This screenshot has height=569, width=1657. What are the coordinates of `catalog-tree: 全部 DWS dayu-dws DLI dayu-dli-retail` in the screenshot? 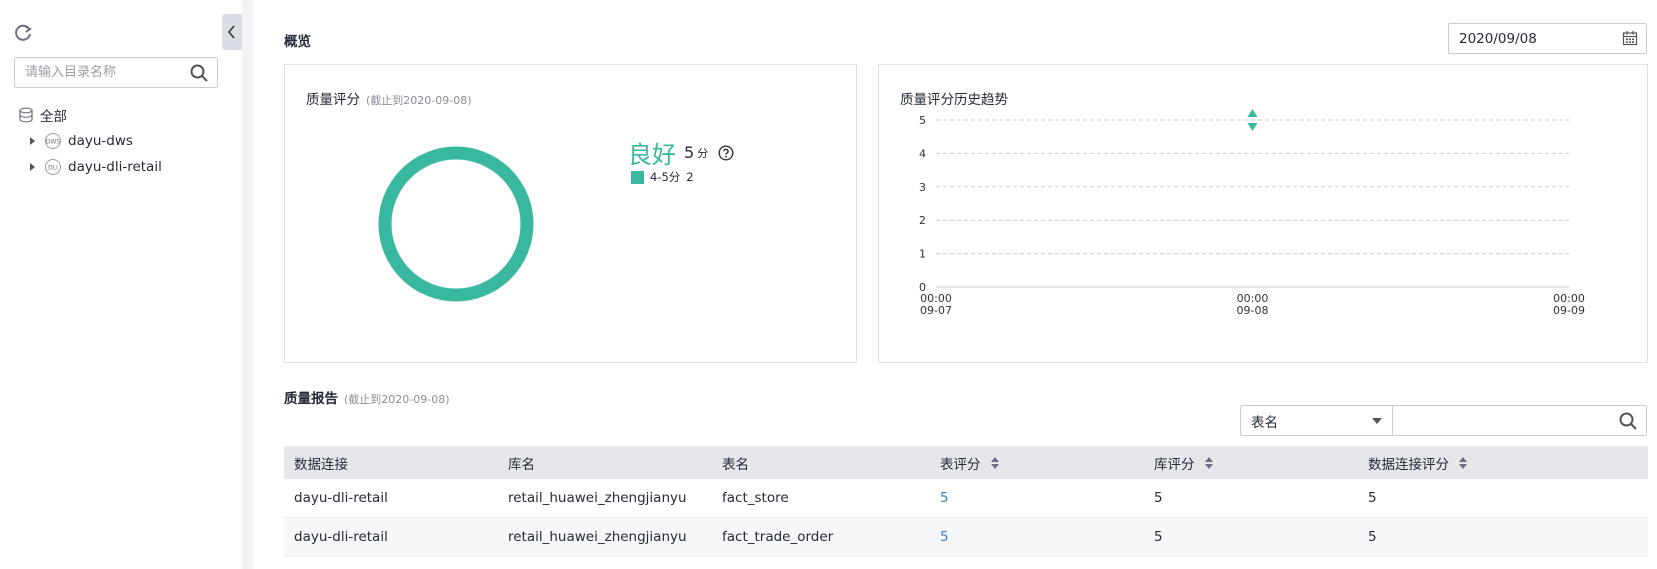 It's located at (90, 141).